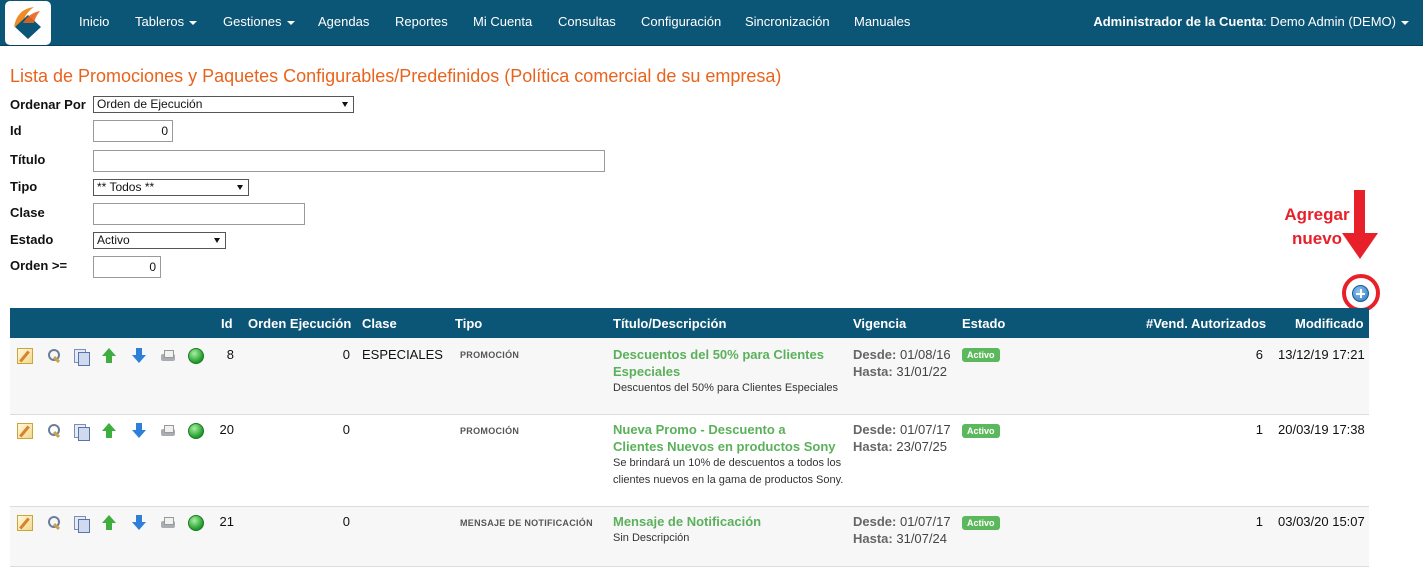 This screenshot has height=567, width=1423. Describe the element at coordinates (113, 240) in the screenshot. I see `estado-value: Activo` at that location.